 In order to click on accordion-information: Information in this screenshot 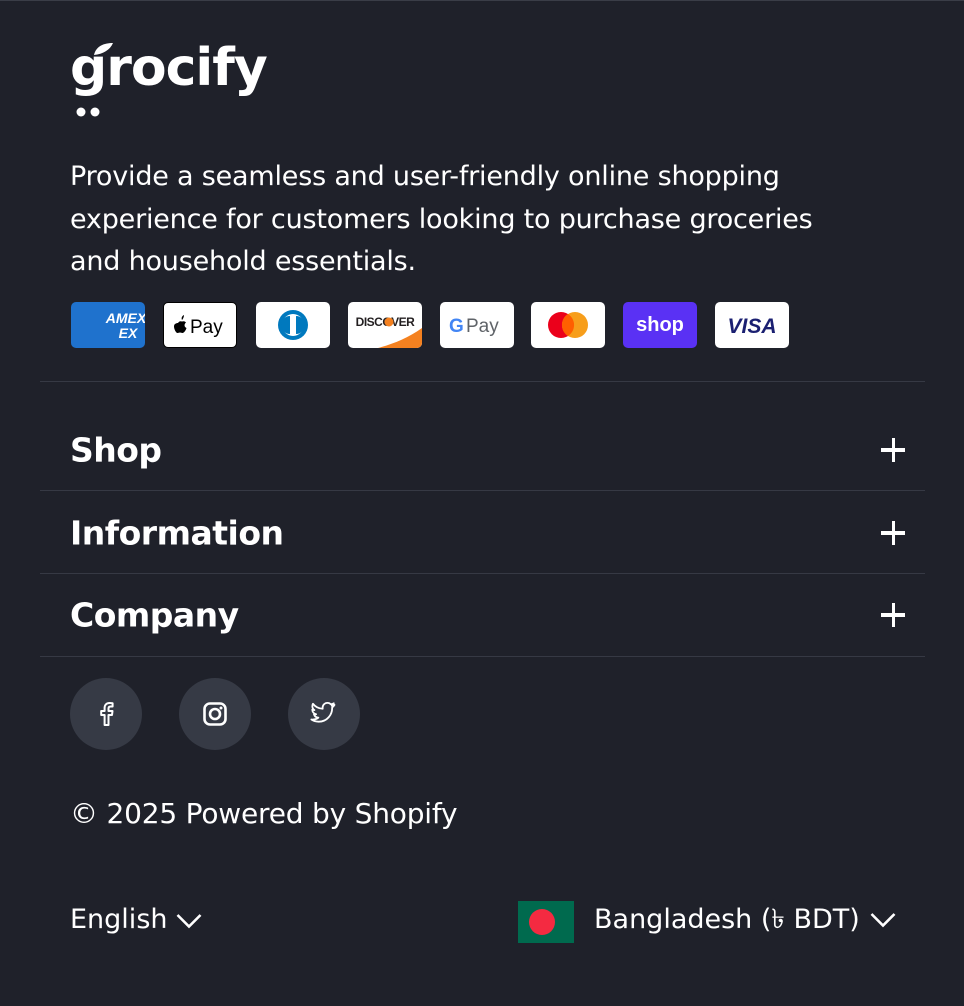, I will do `click(482, 533)`.